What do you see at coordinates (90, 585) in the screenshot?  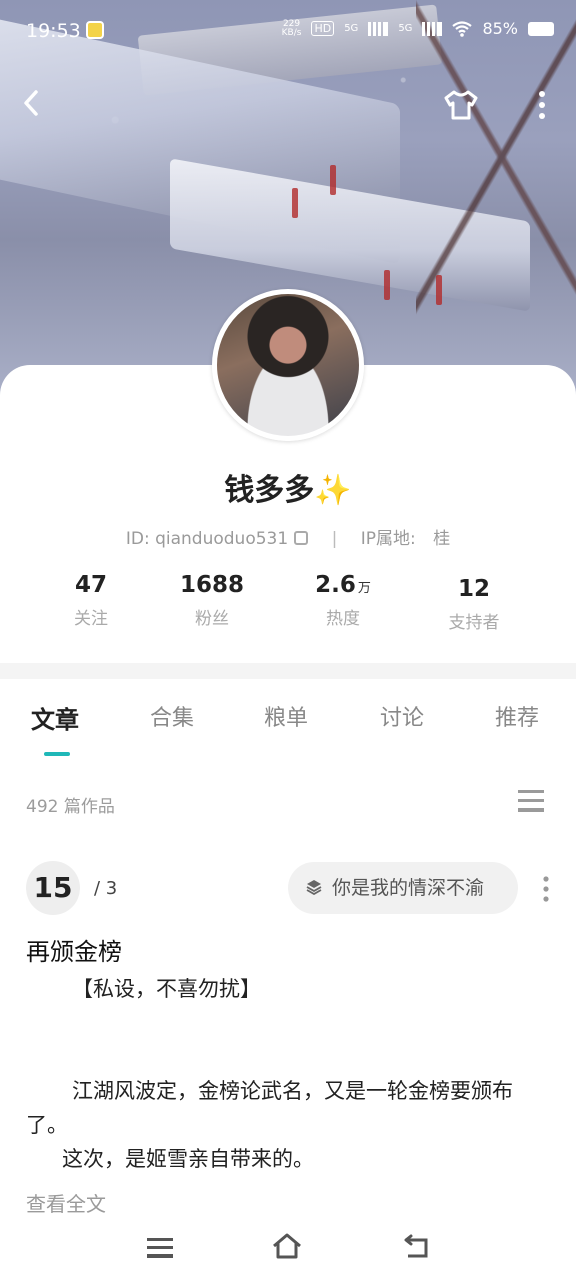 I see `stat-value: 47` at bounding box center [90, 585].